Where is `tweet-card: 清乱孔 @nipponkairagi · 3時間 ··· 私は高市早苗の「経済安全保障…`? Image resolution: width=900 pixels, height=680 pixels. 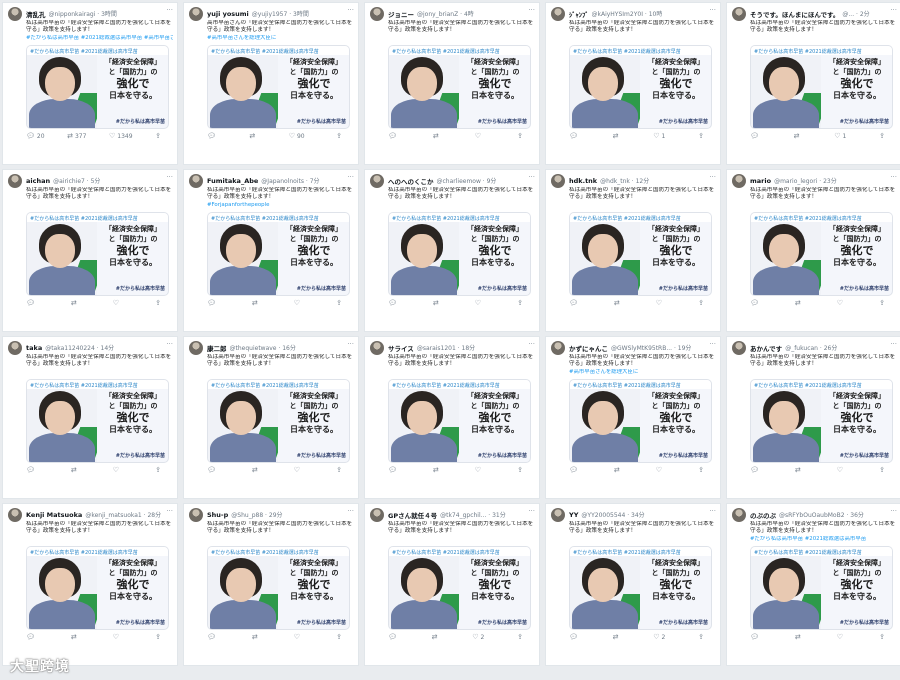 tweet-card: 清乱孔 @nipponkairagi · 3時間 ··· 私は高市早苗の「経済安全保障… is located at coordinates (90, 83).